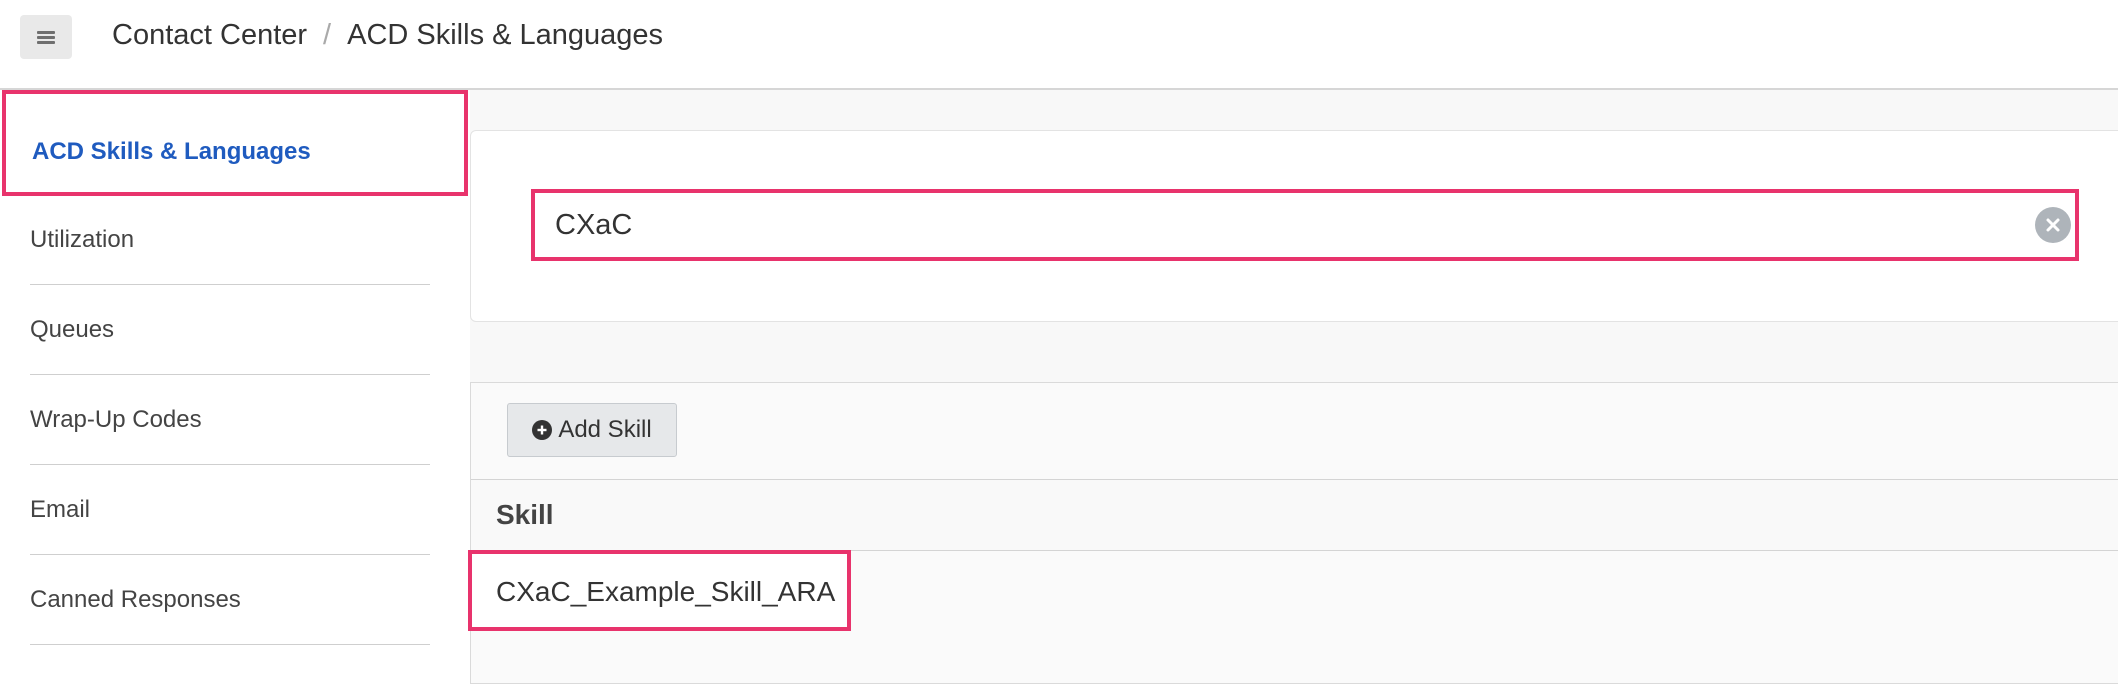  What do you see at coordinates (209, 35) in the screenshot?
I see `breadcrumb-item-contact-center: Contact Center` at bounding box center [209, 35].